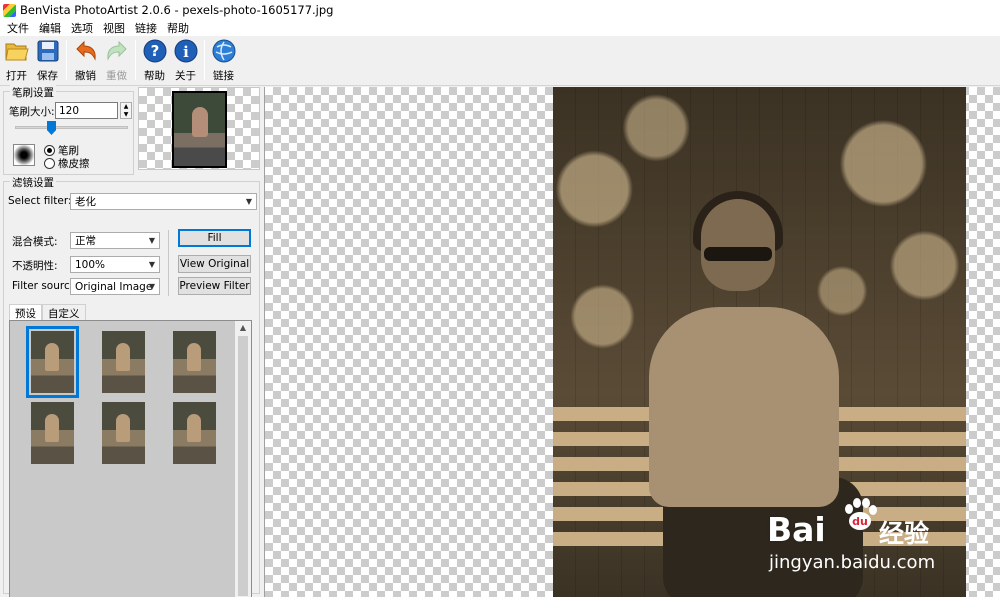  What do you see at coordinates (32, 112) in the screenshot?
I see `brush-size-label: 笔刷大小:` at bounding box center [32, 112].